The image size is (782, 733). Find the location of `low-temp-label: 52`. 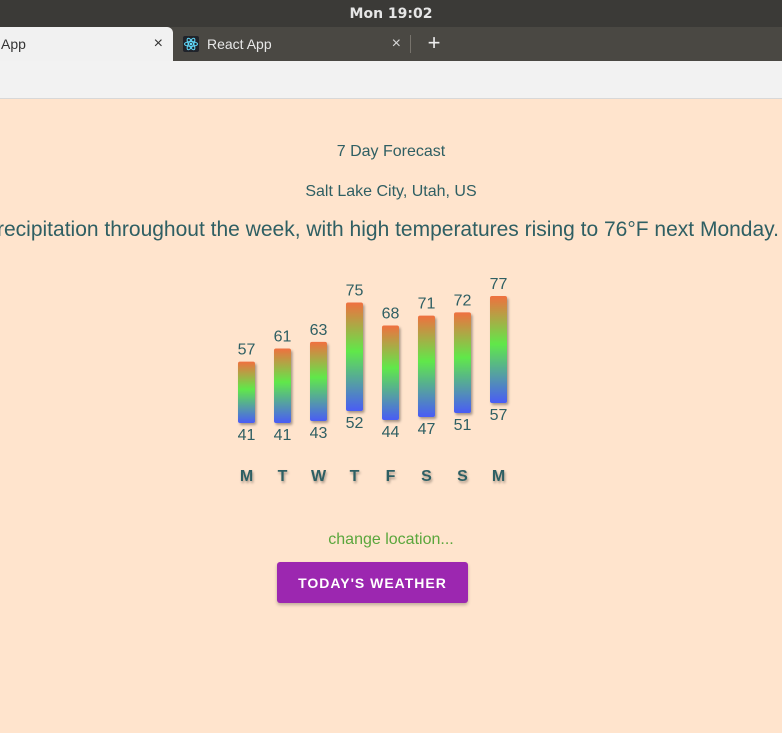

low-temp-label: 52 is located at coordinates (355, 423).